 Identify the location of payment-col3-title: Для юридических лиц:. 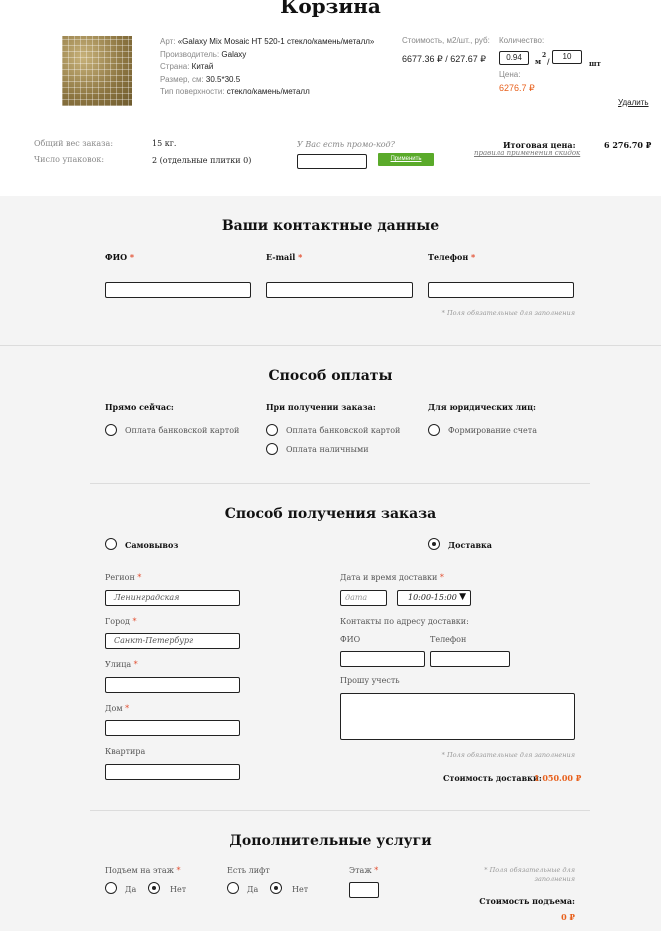
(482, 407).